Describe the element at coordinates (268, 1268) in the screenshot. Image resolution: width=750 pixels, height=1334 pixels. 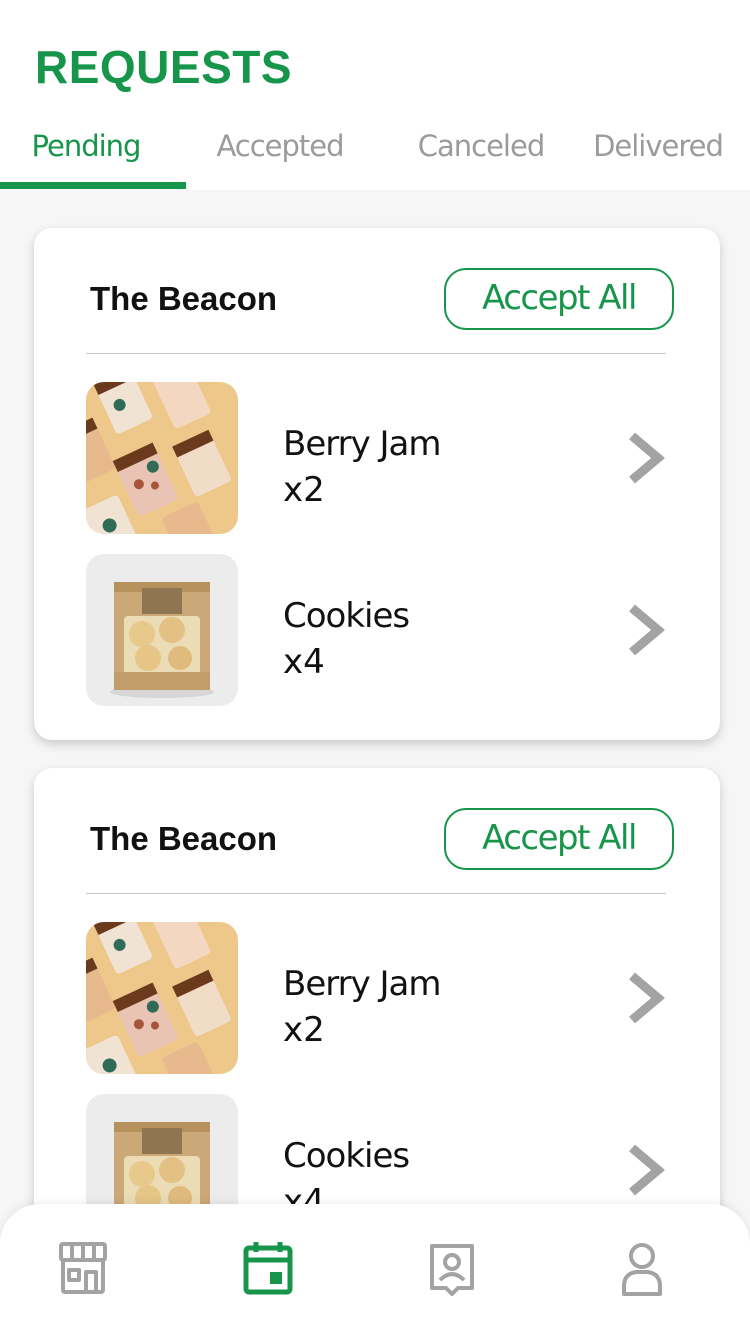
I see `calendar-icon` at that location.